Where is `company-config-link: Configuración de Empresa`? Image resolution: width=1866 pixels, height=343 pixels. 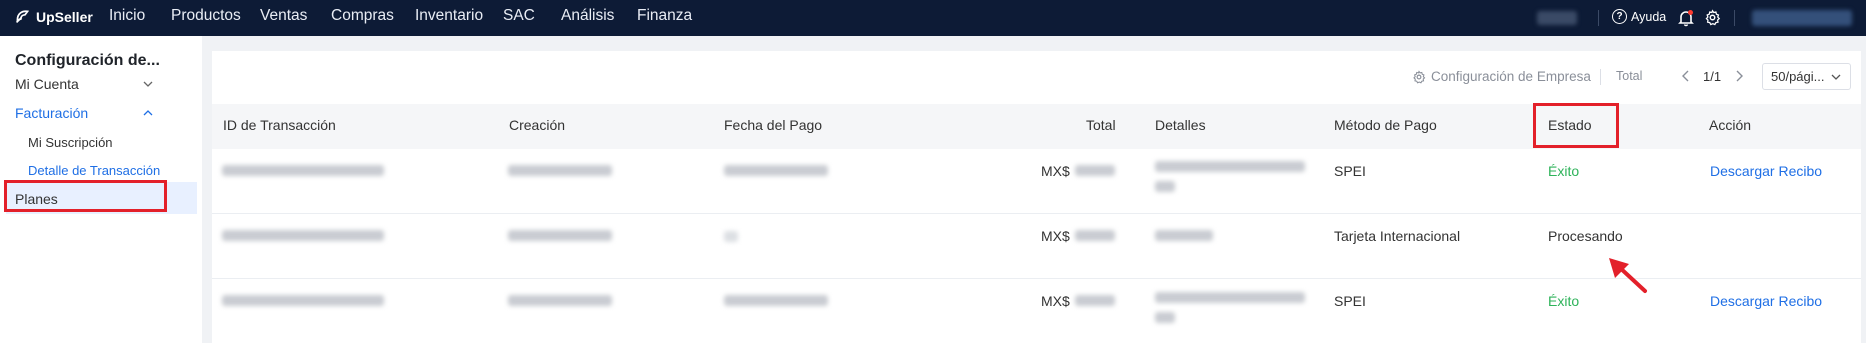 company-config-link: Configuración de Empresa is located at coordinates (1501, 76).